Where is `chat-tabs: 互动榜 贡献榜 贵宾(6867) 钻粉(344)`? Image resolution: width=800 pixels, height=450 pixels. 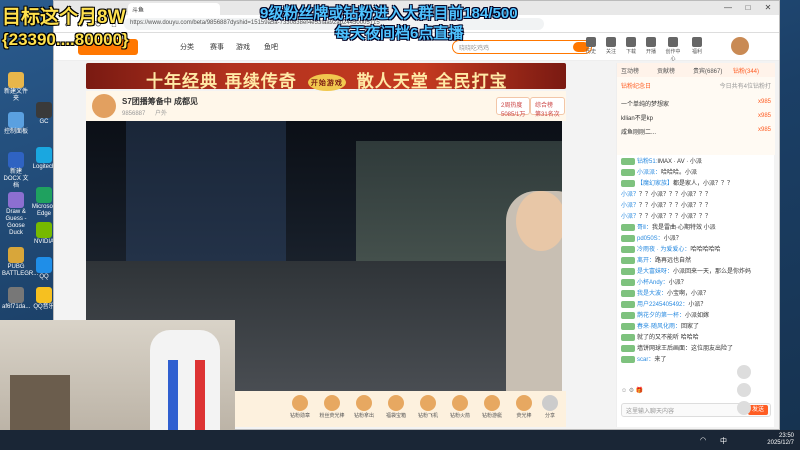 chat-tabs: 互动榜 贡献榜 贵宾(6867) 钻粉(344) is located at coordinates (696, 70).